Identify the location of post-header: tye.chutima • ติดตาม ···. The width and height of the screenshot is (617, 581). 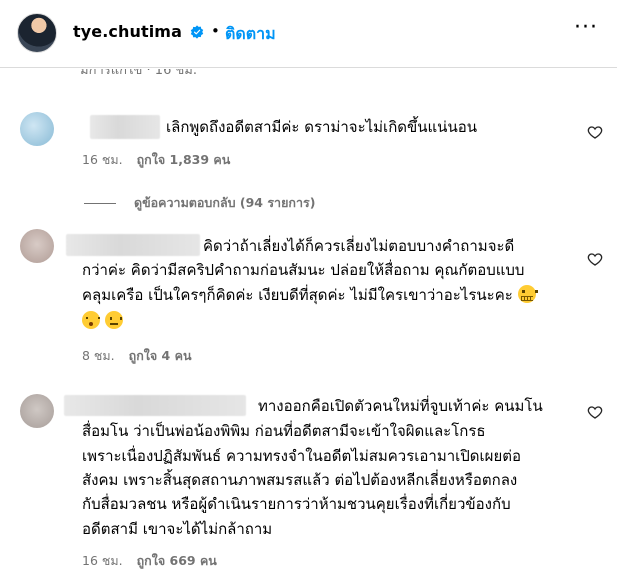
(308, 34).